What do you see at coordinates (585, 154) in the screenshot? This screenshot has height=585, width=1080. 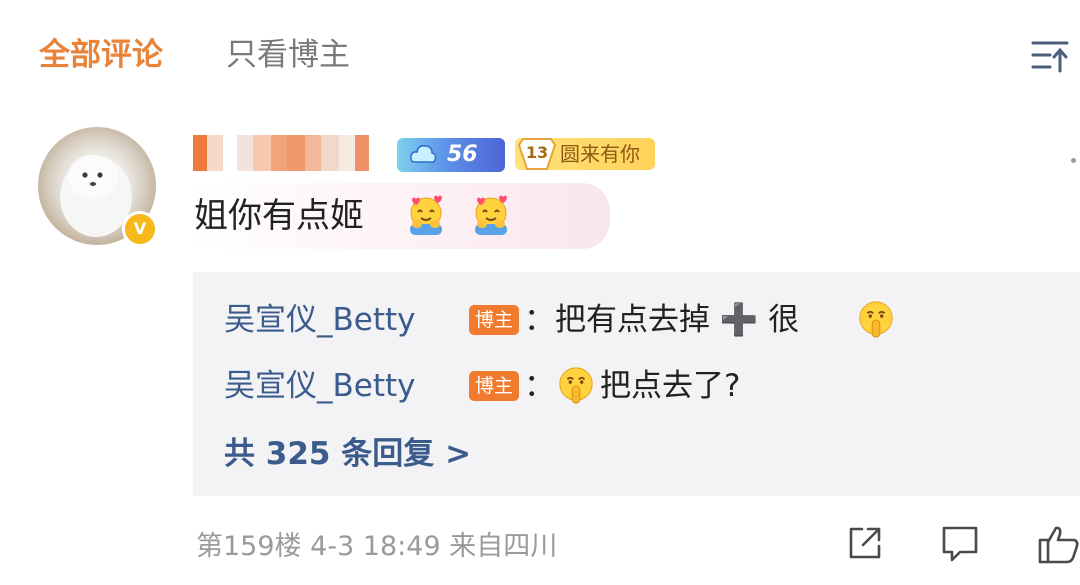 I see `fan-club-badge: 13 圆来有你` at bounding box center [585, 154].